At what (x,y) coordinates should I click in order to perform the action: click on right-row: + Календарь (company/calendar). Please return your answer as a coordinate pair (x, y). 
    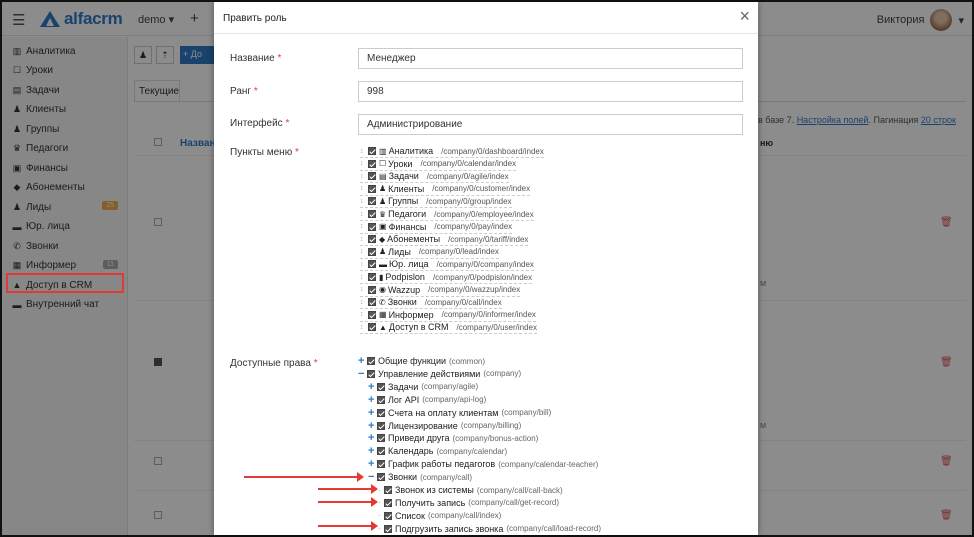
    Looking at the image, I should click on (437, 451).